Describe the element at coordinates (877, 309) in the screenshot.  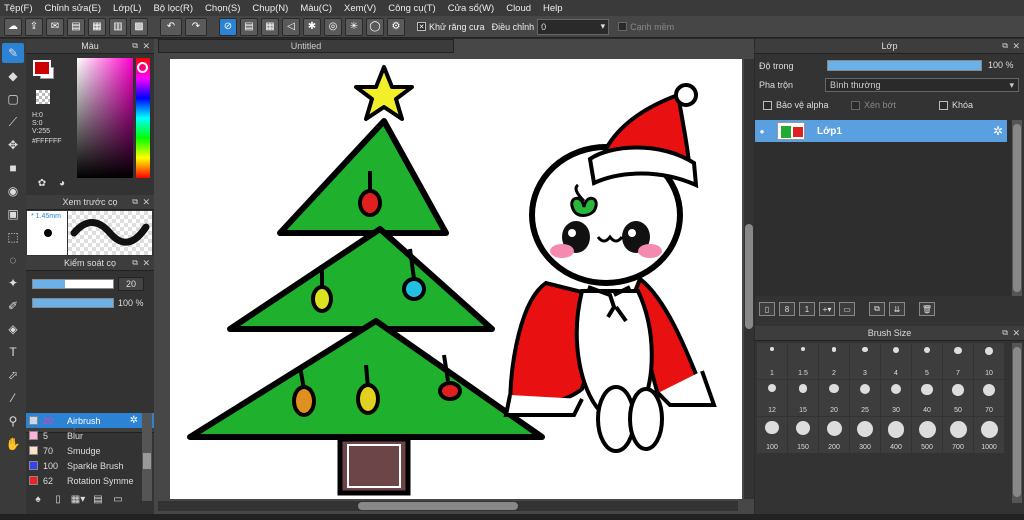
I see `duplicate-layer-icon: ⧉` at that location.